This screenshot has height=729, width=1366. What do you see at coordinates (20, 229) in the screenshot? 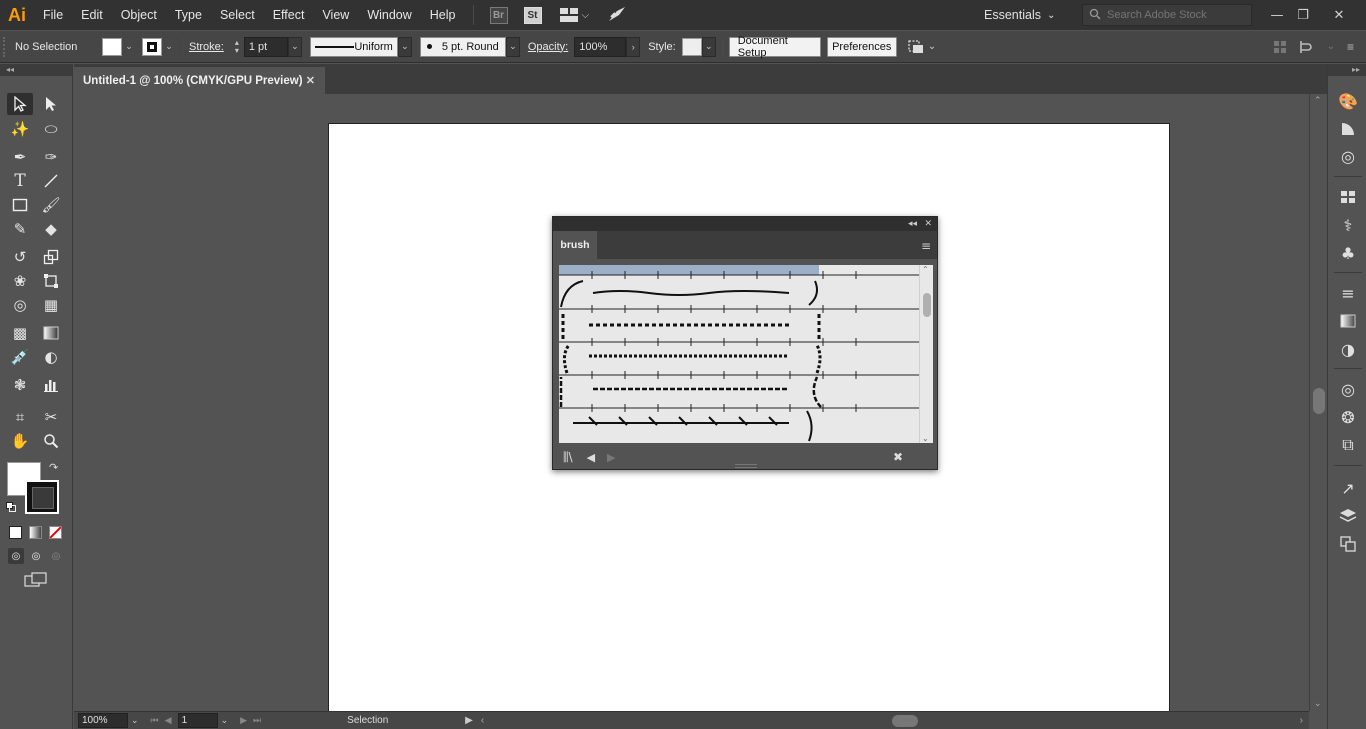
I see `shaper-tool-icon: ✎` at bounding box center [20, 229].